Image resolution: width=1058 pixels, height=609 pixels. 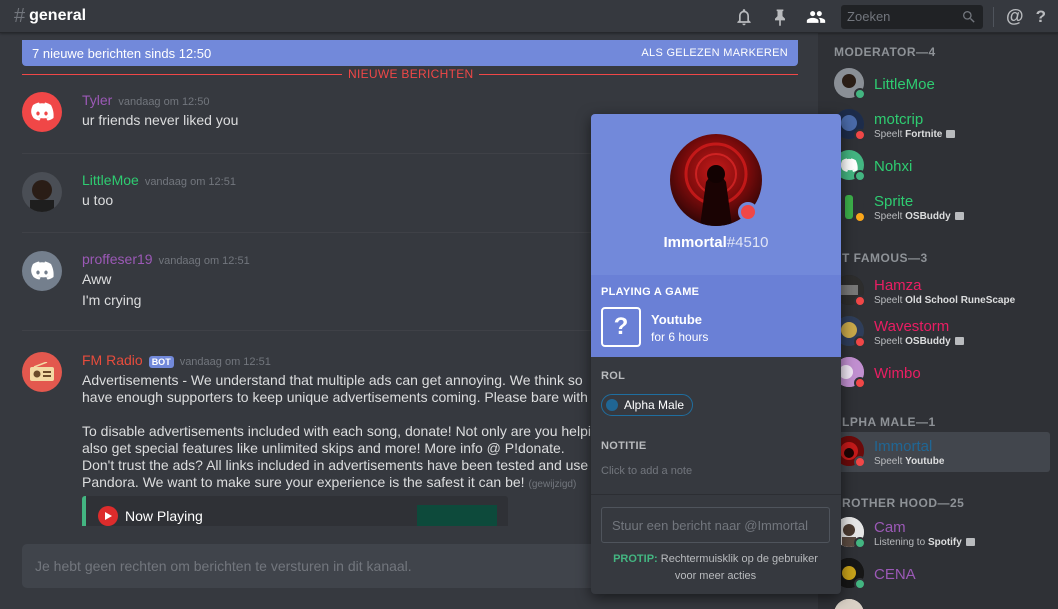 What do you see at coordinates (716, 494) in the screenshot?
I see `popout-separator` at bounding box center [716, 494].